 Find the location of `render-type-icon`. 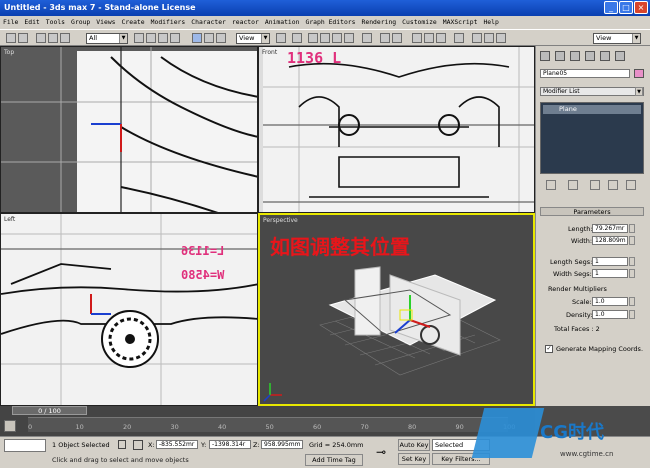

render-type-icon is located at coordinates (501, 38).